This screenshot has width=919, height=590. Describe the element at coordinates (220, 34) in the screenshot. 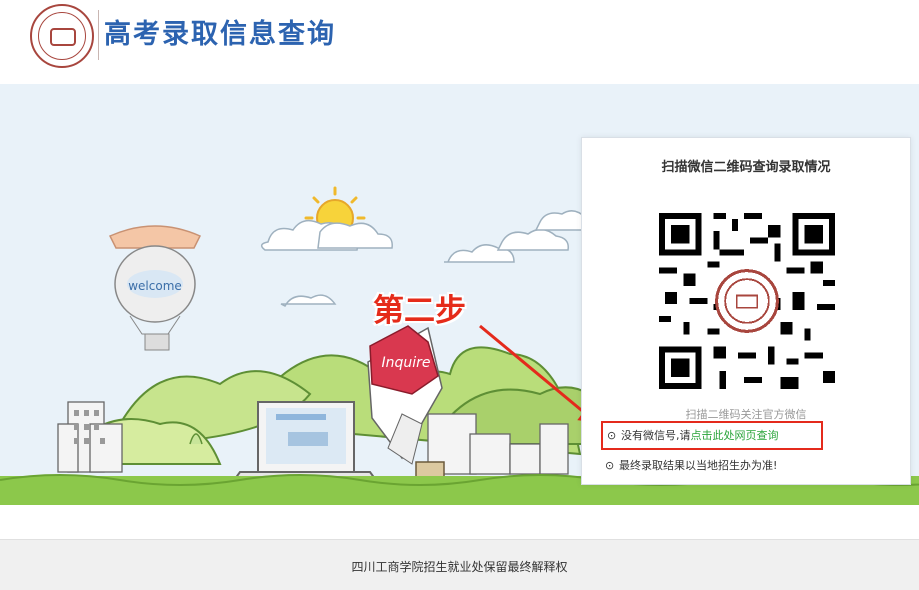

I see `site-title: 高考录取信息查询` at that location.